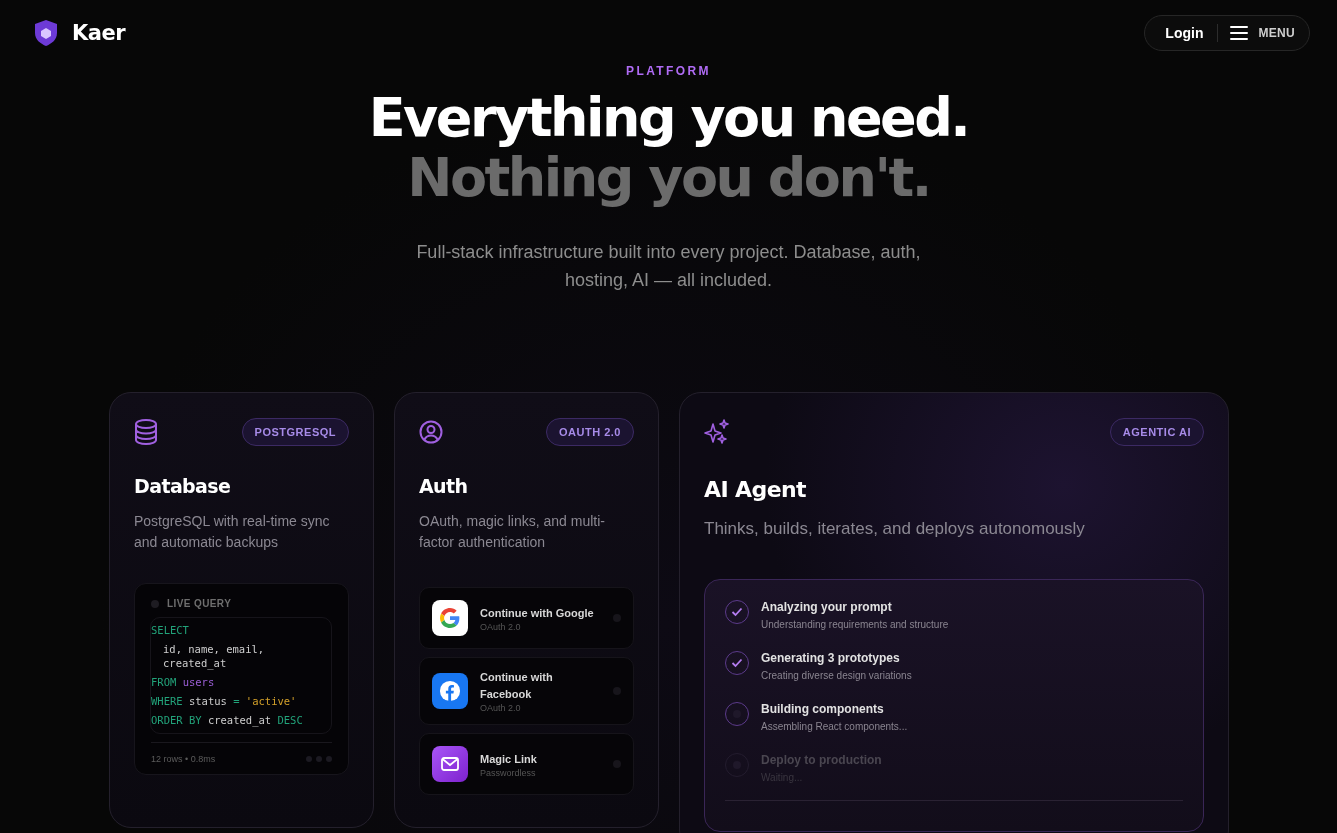  Describe the element at coordinates (1156, 432) in the screenshot. I see `card-badge: AGENTIC AI` at that location.